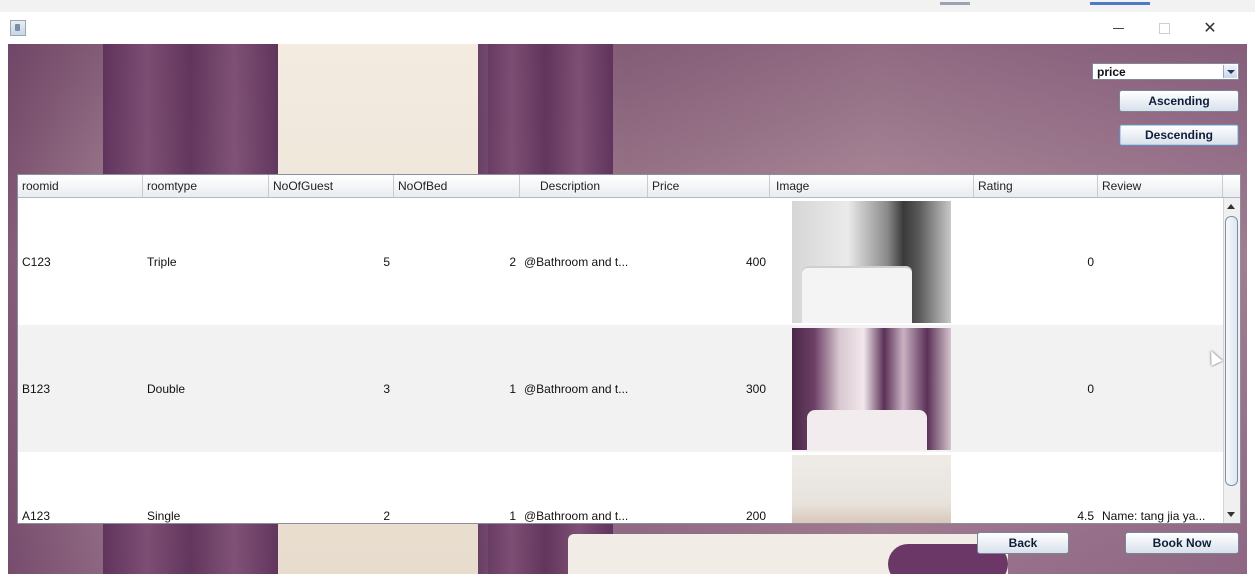 Image resolution: width=1255 pixels, height=574 pixels. I want to click on col-header-beds: NoOfBed, so click(457, 186).